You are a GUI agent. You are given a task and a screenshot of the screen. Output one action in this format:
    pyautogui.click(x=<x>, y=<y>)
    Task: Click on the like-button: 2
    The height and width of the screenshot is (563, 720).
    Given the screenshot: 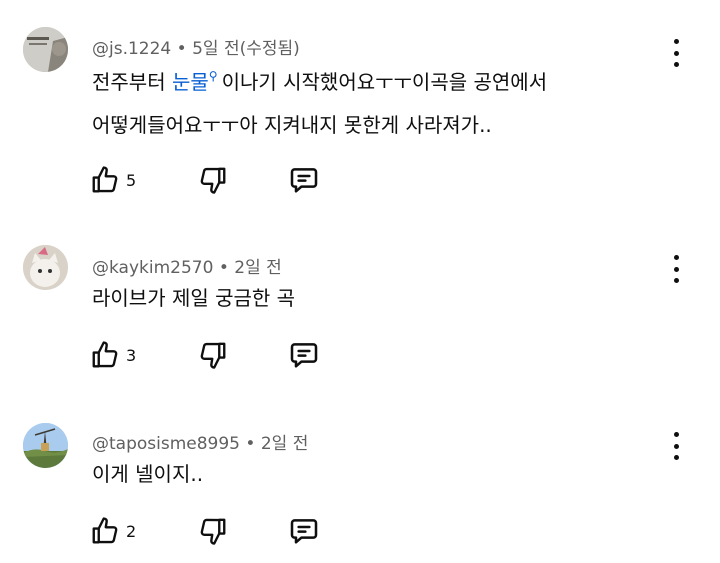 What is the action you would take?
    pyautogui.click(x=113, y=531)
    